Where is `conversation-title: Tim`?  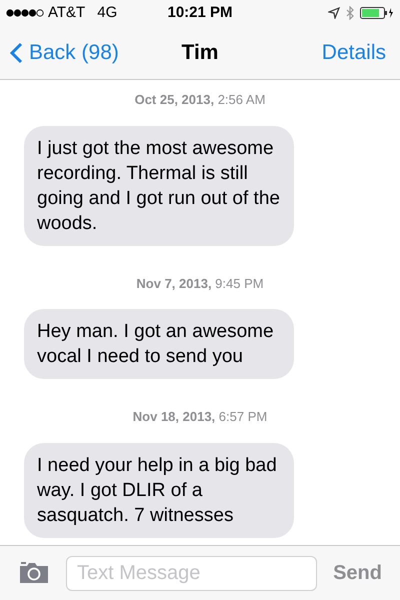 conversation-title: Tim is located at coordinates (200, 53).